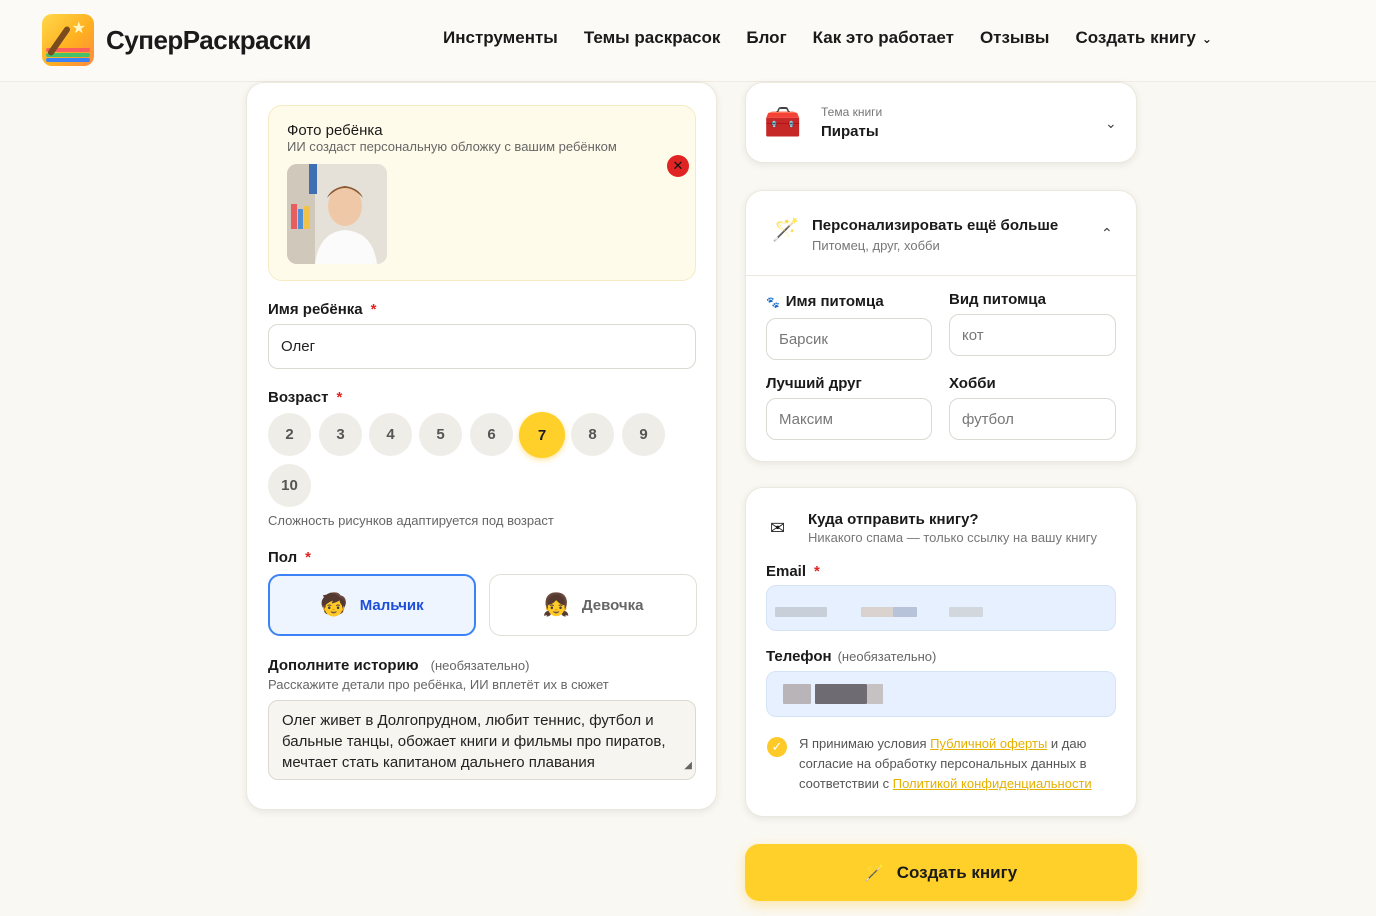 Image resolution: width=1376 pixels, height=916 pixels. I want to click on age-option-5: 5, so click(440, 434).